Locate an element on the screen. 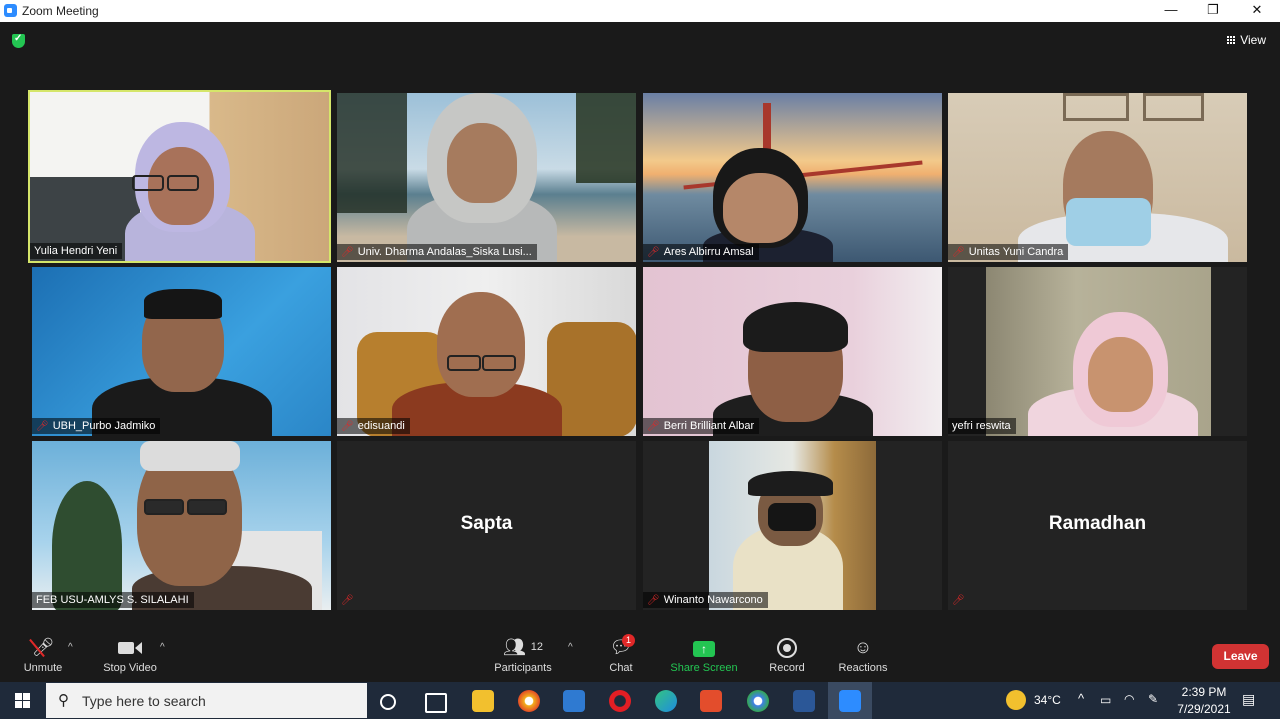  view-label: View is located at coordinates (1253, 40).